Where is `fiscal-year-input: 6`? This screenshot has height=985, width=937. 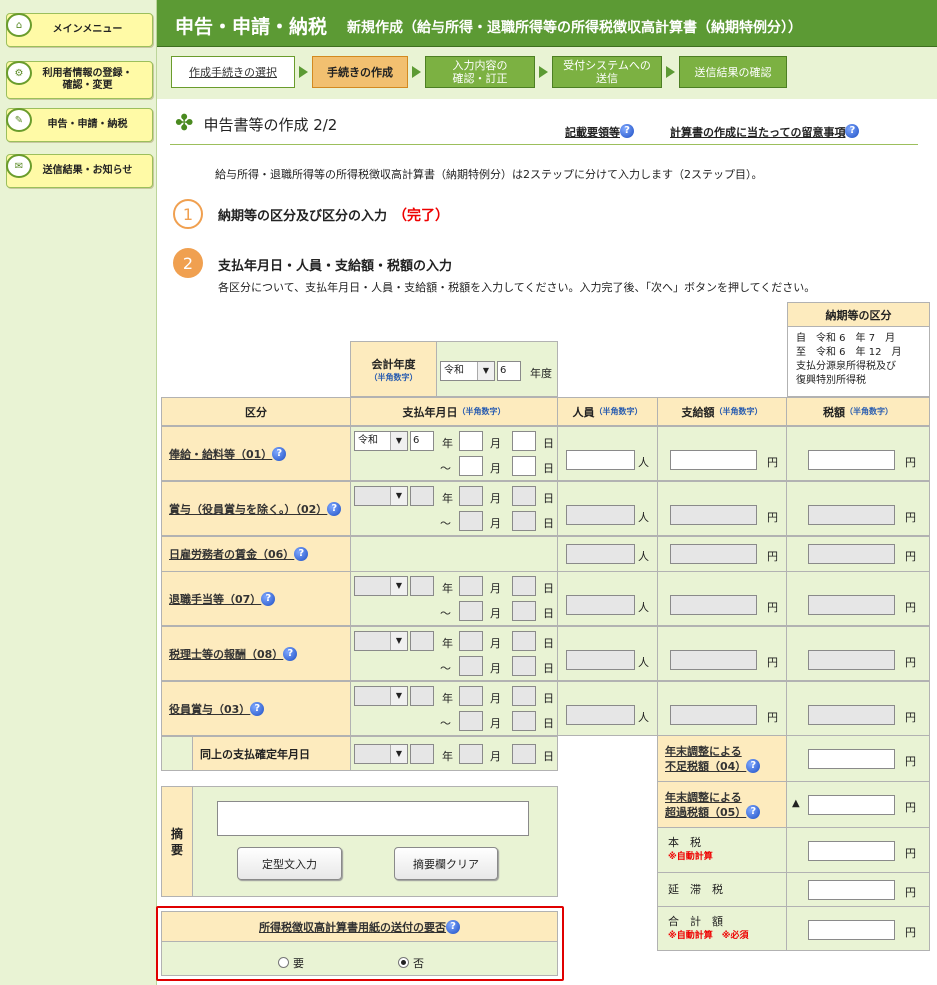 fiscal-year-input: 6 is located at coordinates (509, 371).